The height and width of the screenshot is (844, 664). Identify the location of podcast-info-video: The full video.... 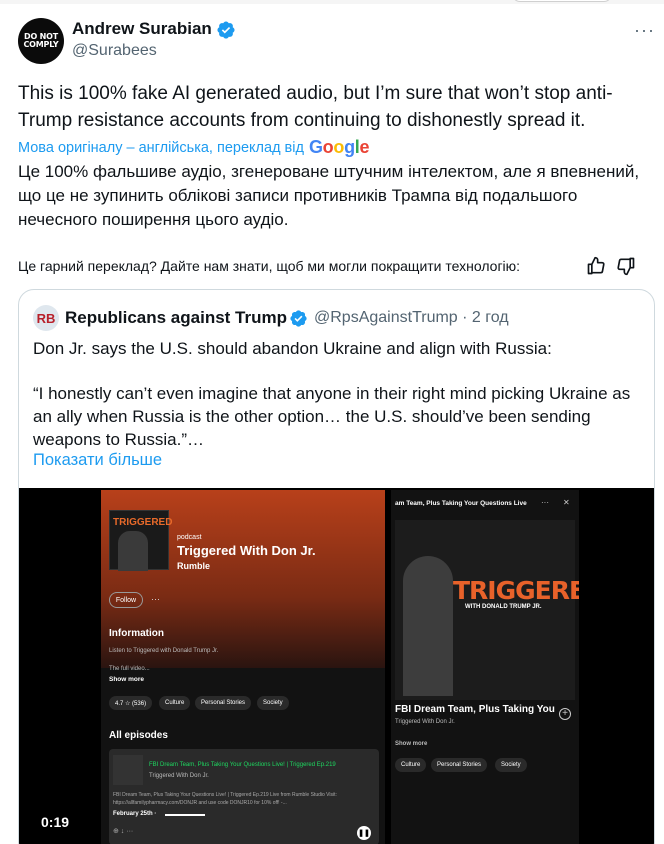
(129, 669).